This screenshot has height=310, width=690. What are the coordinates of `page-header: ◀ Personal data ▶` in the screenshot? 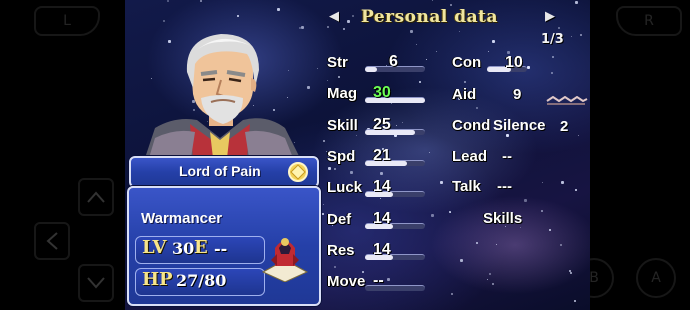 It's located at (443, 18).